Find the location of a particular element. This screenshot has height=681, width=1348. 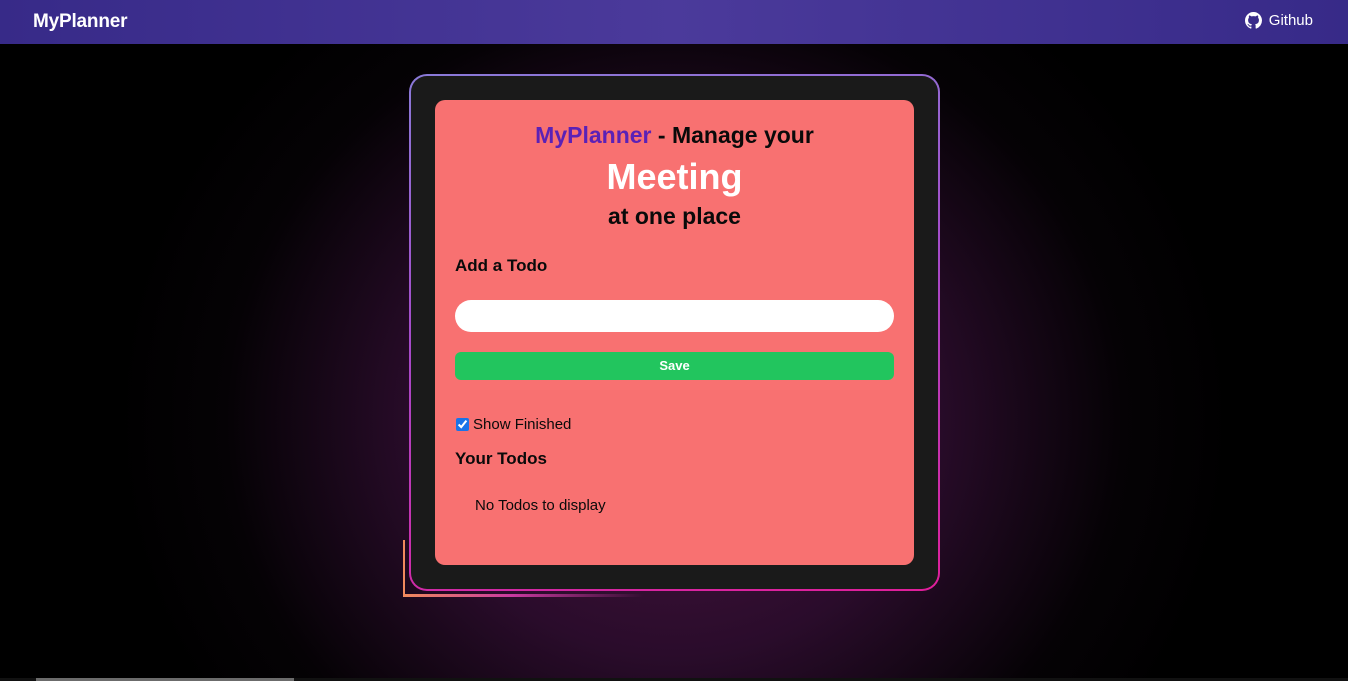

show-finished-label: Show Finished is located at coordinates (522, 424).